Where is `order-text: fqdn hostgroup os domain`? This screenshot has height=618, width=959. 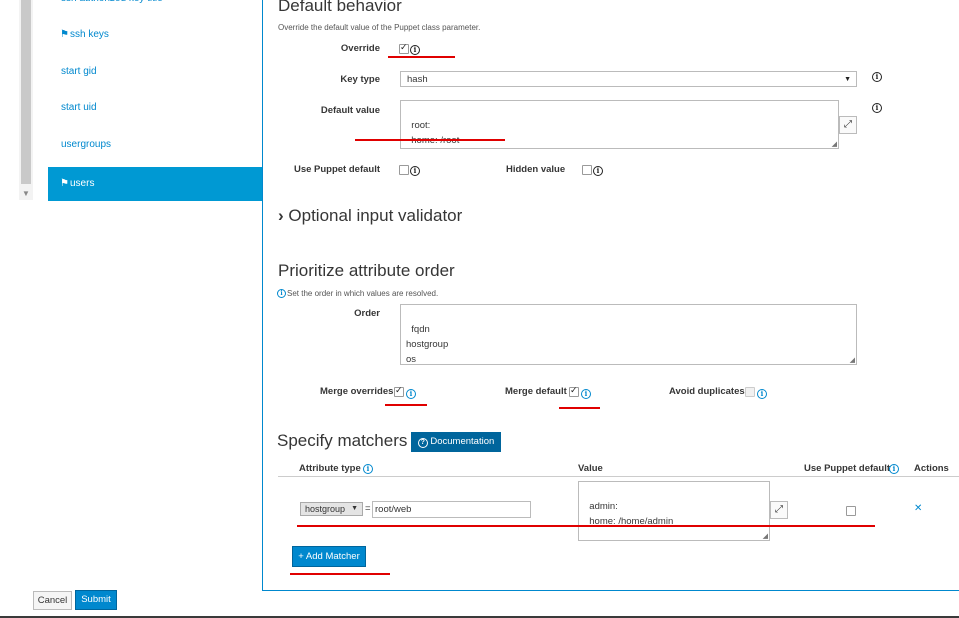 order-text: fqdn hostgroup os domain is located at coordinates (427, 344).